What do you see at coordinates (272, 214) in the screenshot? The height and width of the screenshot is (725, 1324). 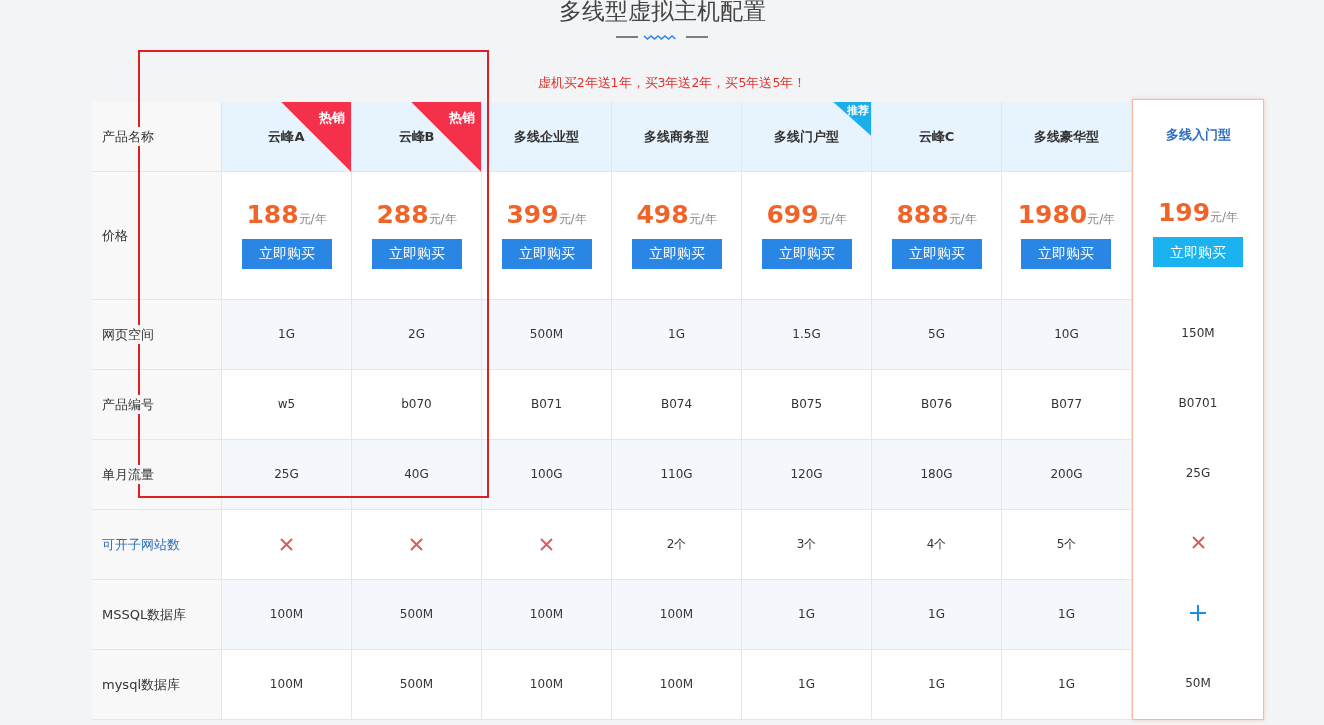 I see `price-amount: 188` at bounding box center [272, 214].